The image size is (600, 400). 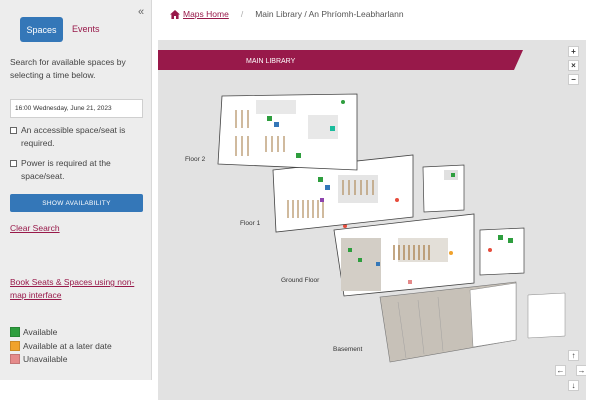 What do you see at coordinates (271, 61) in the screenshot?
I see `map-banner-text: MAIN LIBRARY` at bounding box center [271, 61].